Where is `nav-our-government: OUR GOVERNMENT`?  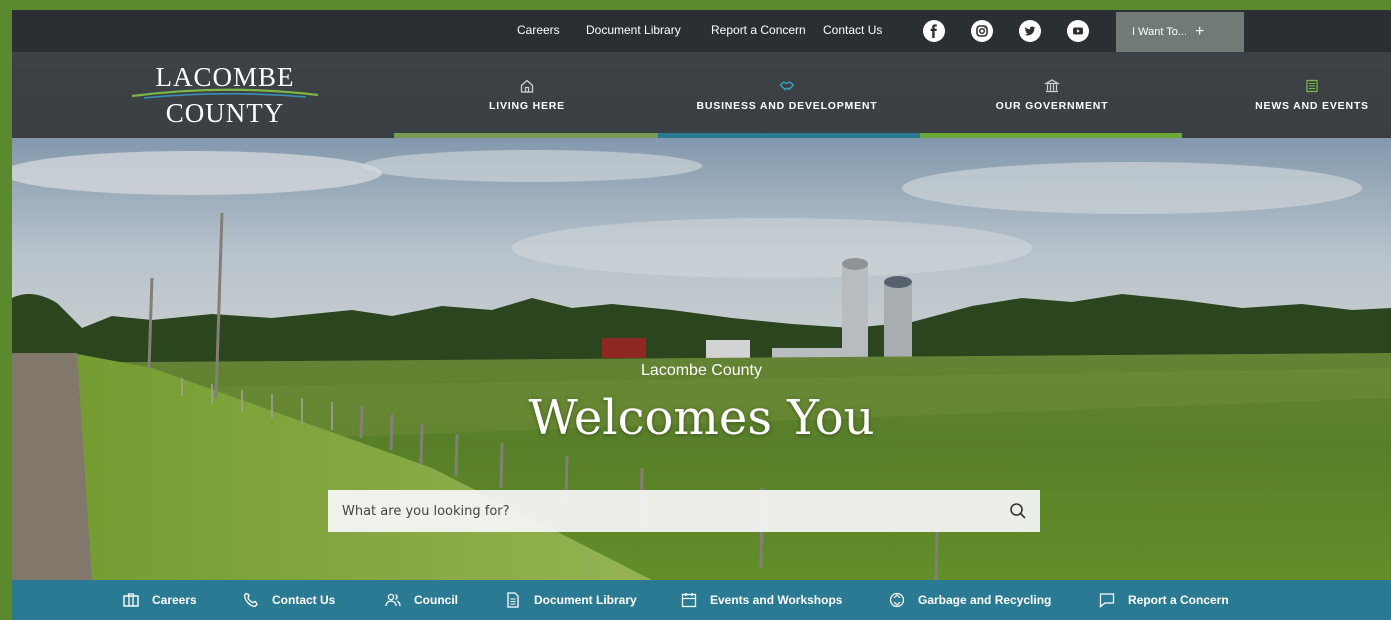 nav-our-government: OUR GOVERNMENT is located at coordinates (1052, 95).